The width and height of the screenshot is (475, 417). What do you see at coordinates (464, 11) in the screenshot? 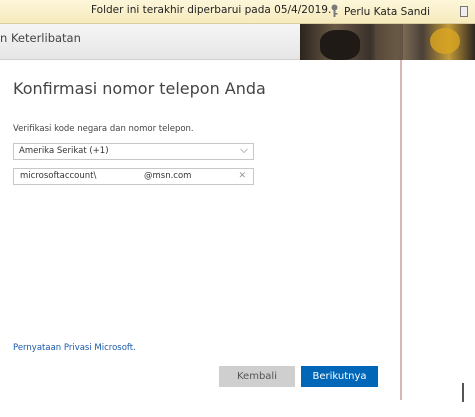
I see `document-icon` at bounding box center [464, 11].